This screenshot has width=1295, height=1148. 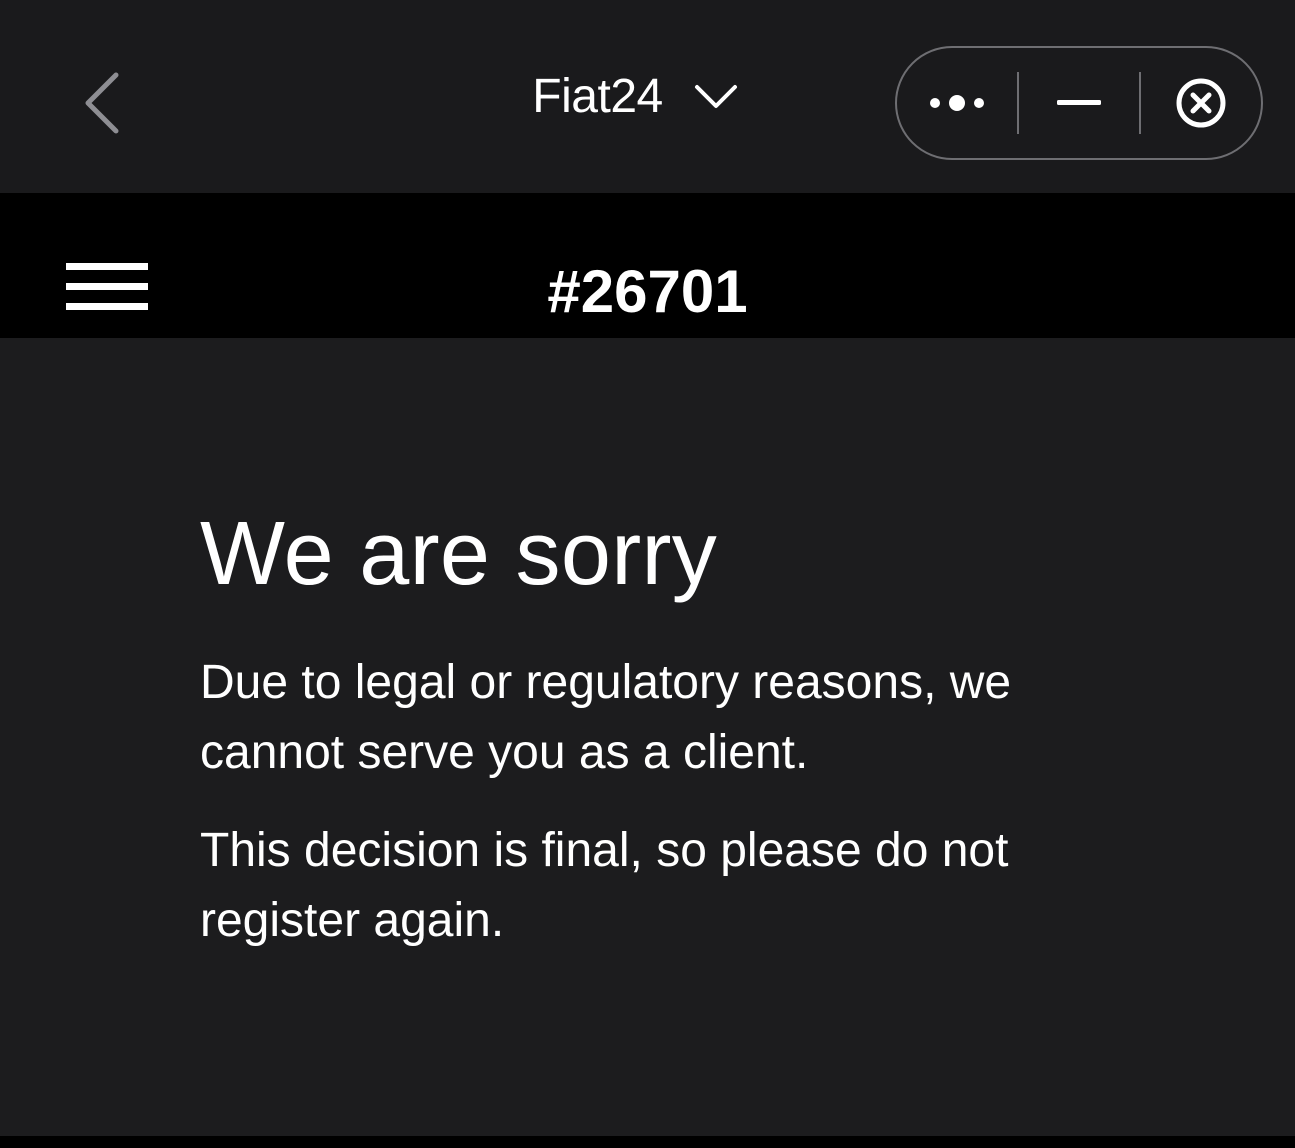 I want to click on app-header: #26701, so click(x=647, y=265).